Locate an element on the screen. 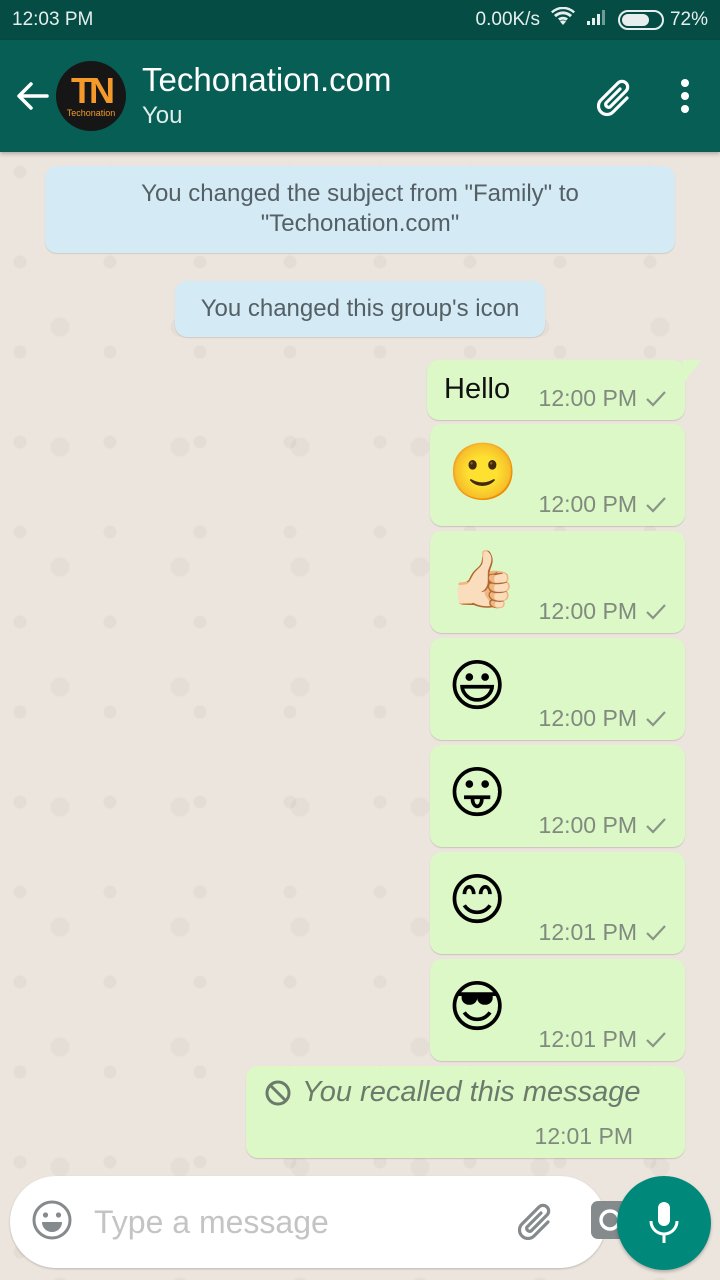 The height and width of the screenshot is (1280, 720). chat-title-block: Techonation.com You is located at coordinates (361, 96).